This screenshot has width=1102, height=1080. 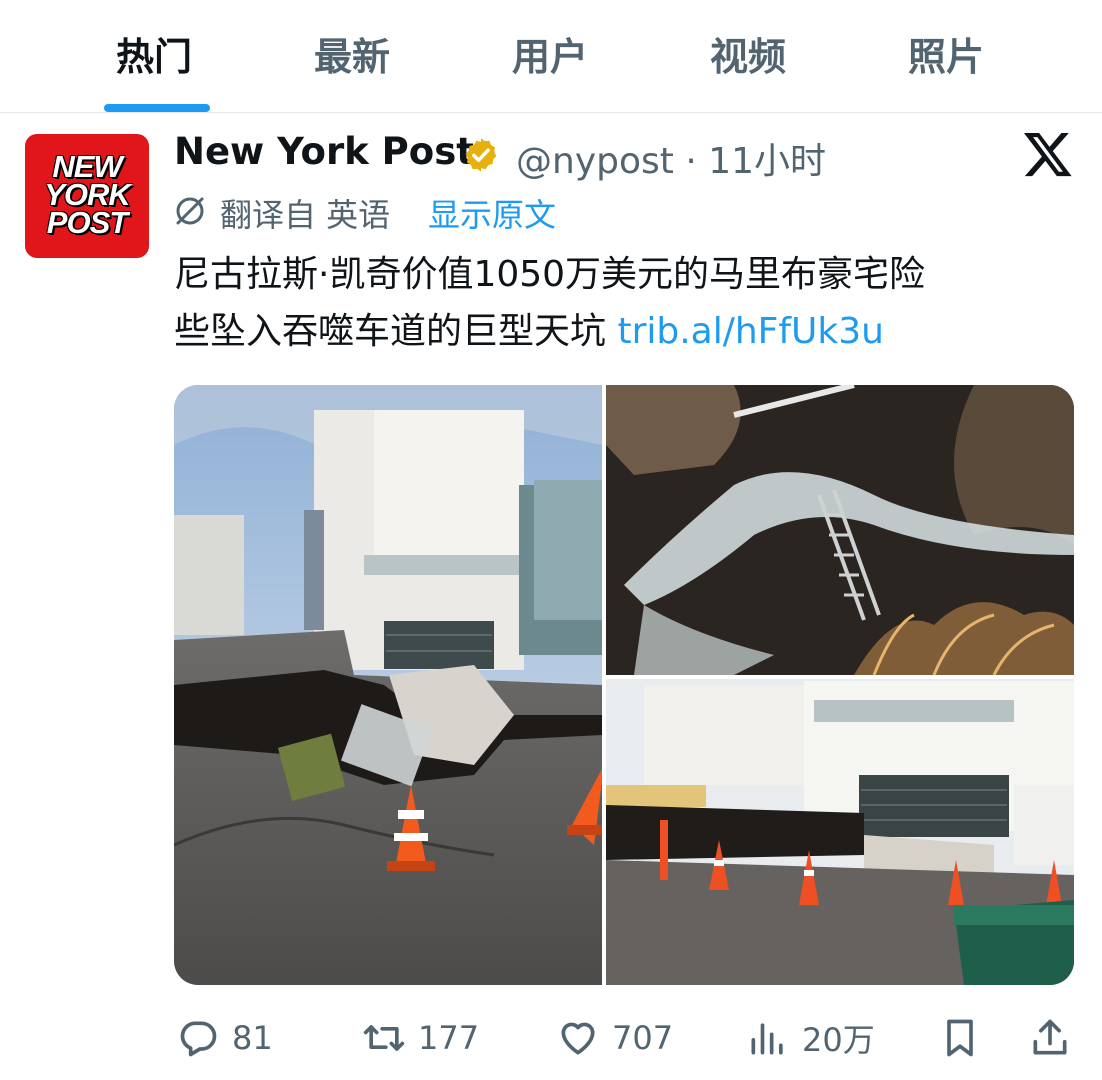 I want to click on retweet-button: 177, so click(x=420, y=1038).